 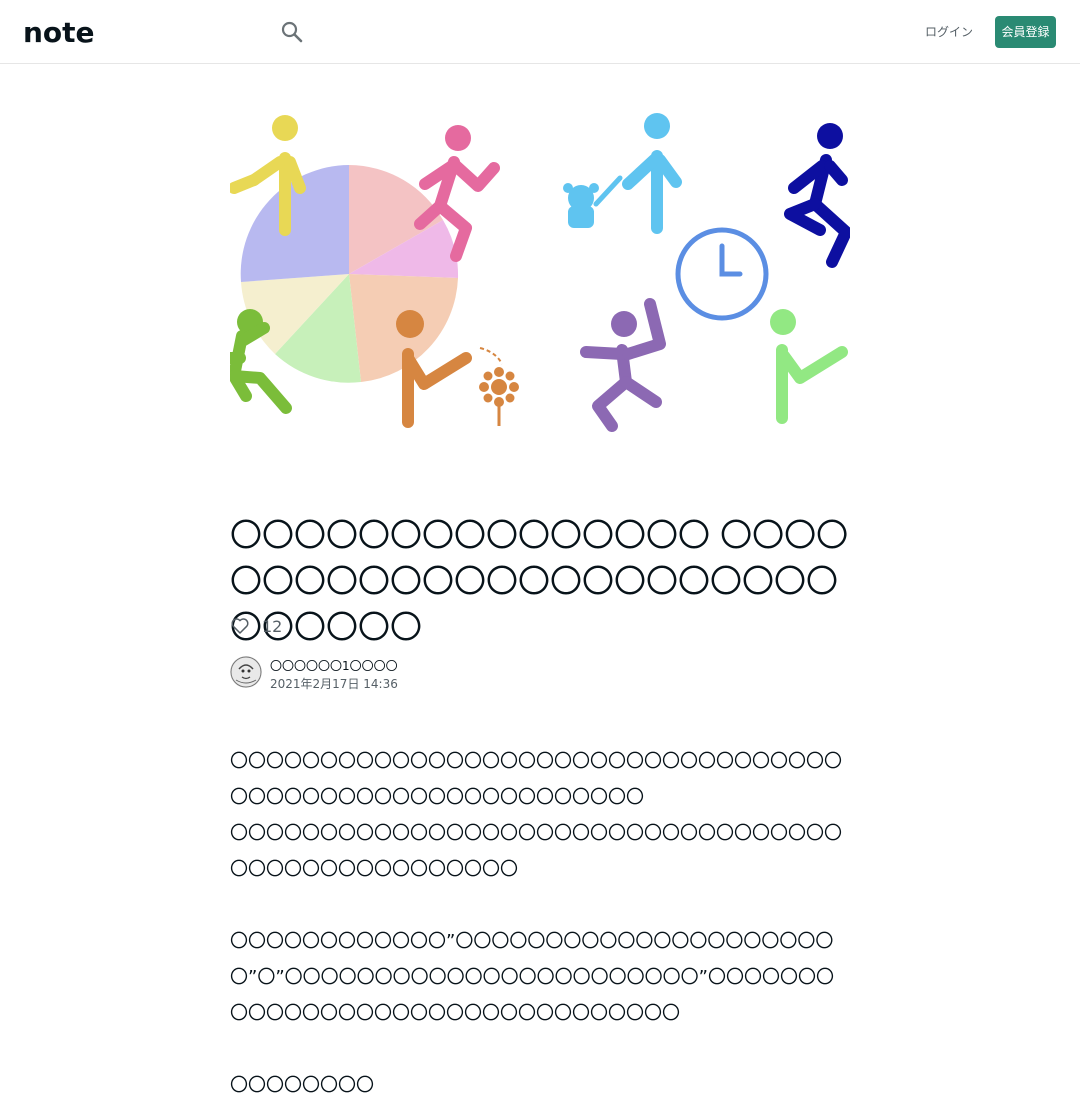 What do you see at coordinates (334, 665) in the screenshot?
I see `author-name: 〇〇〇〇〇〇1〇〇〇〇` at bounding box center [334, 665].